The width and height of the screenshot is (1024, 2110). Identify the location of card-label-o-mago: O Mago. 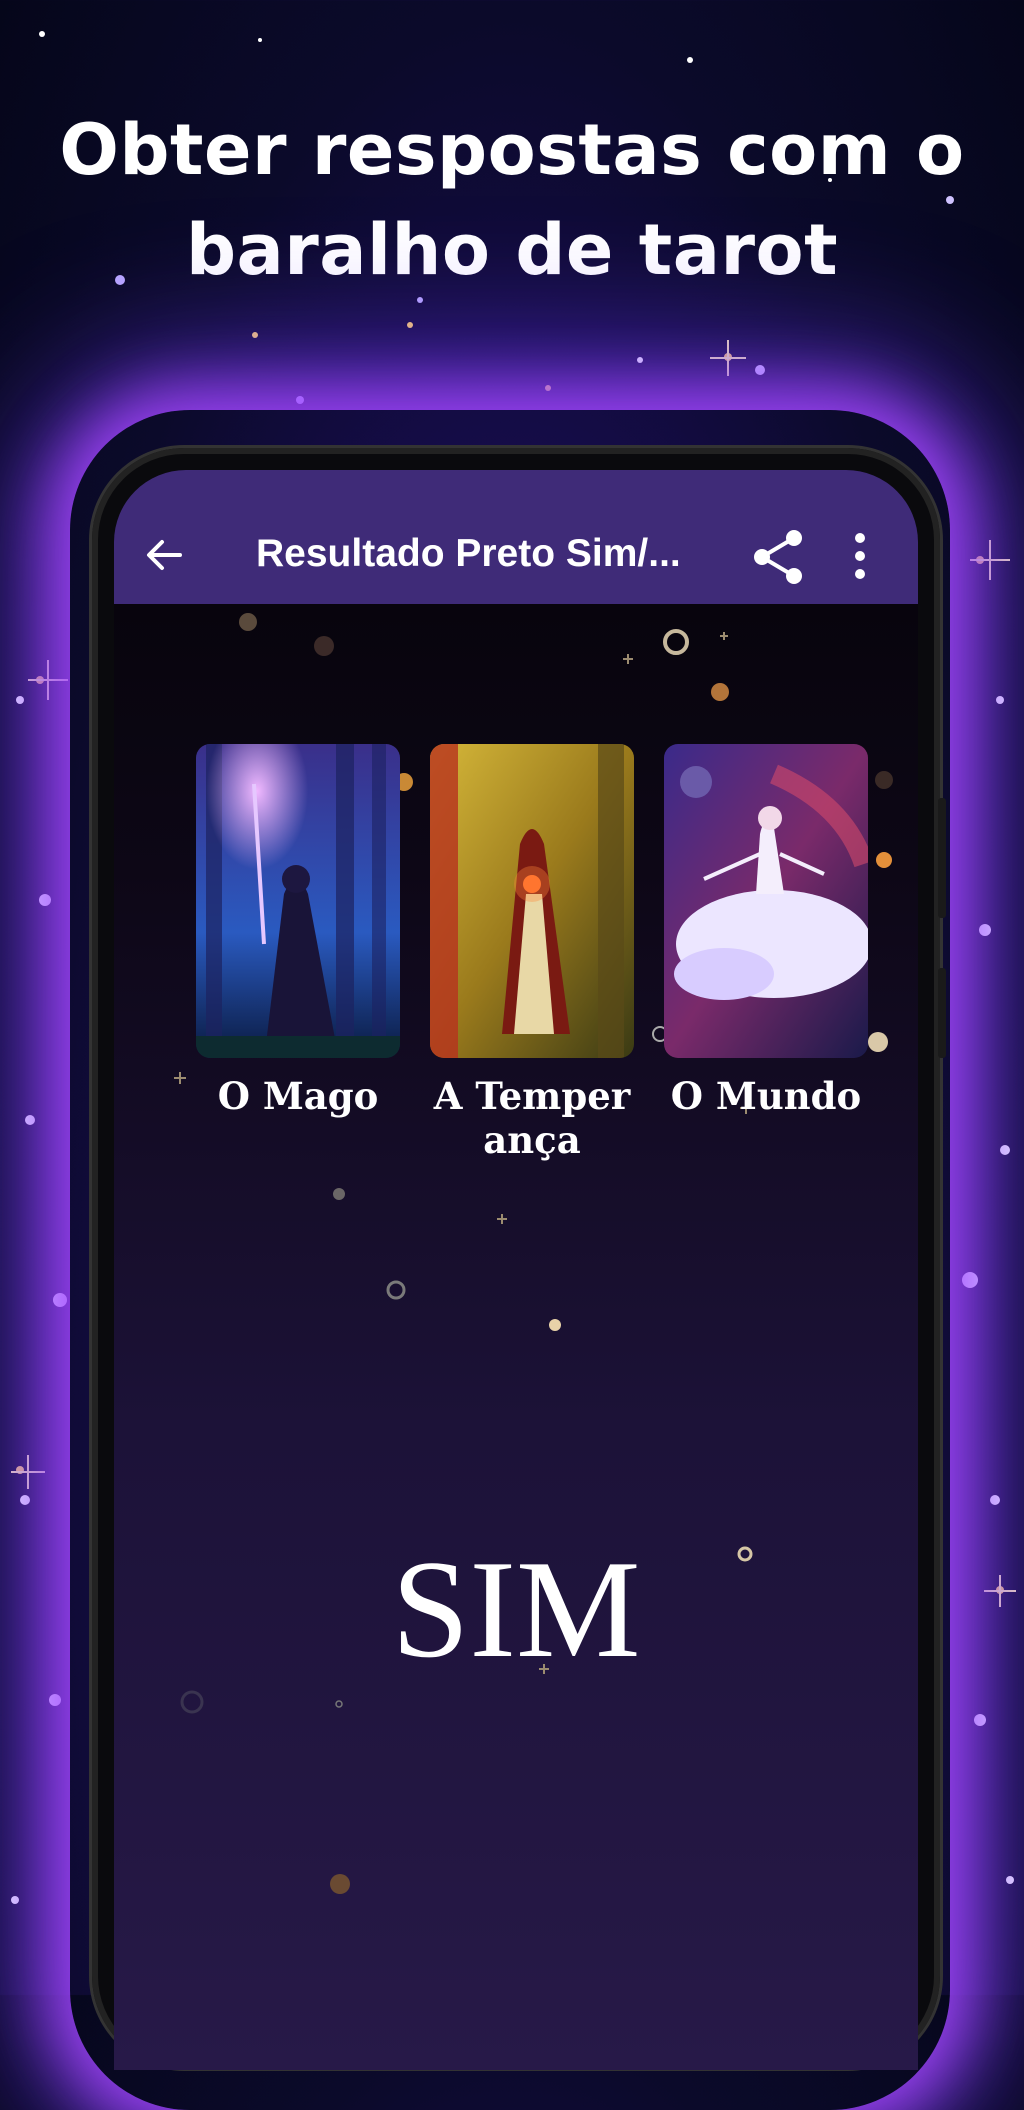
(298, 1096).